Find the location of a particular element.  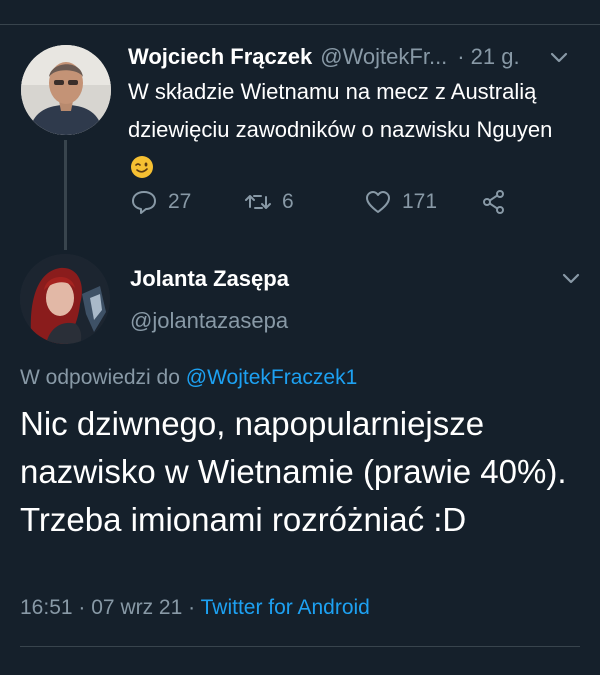

share-icon is located at coordinates (493, 202).